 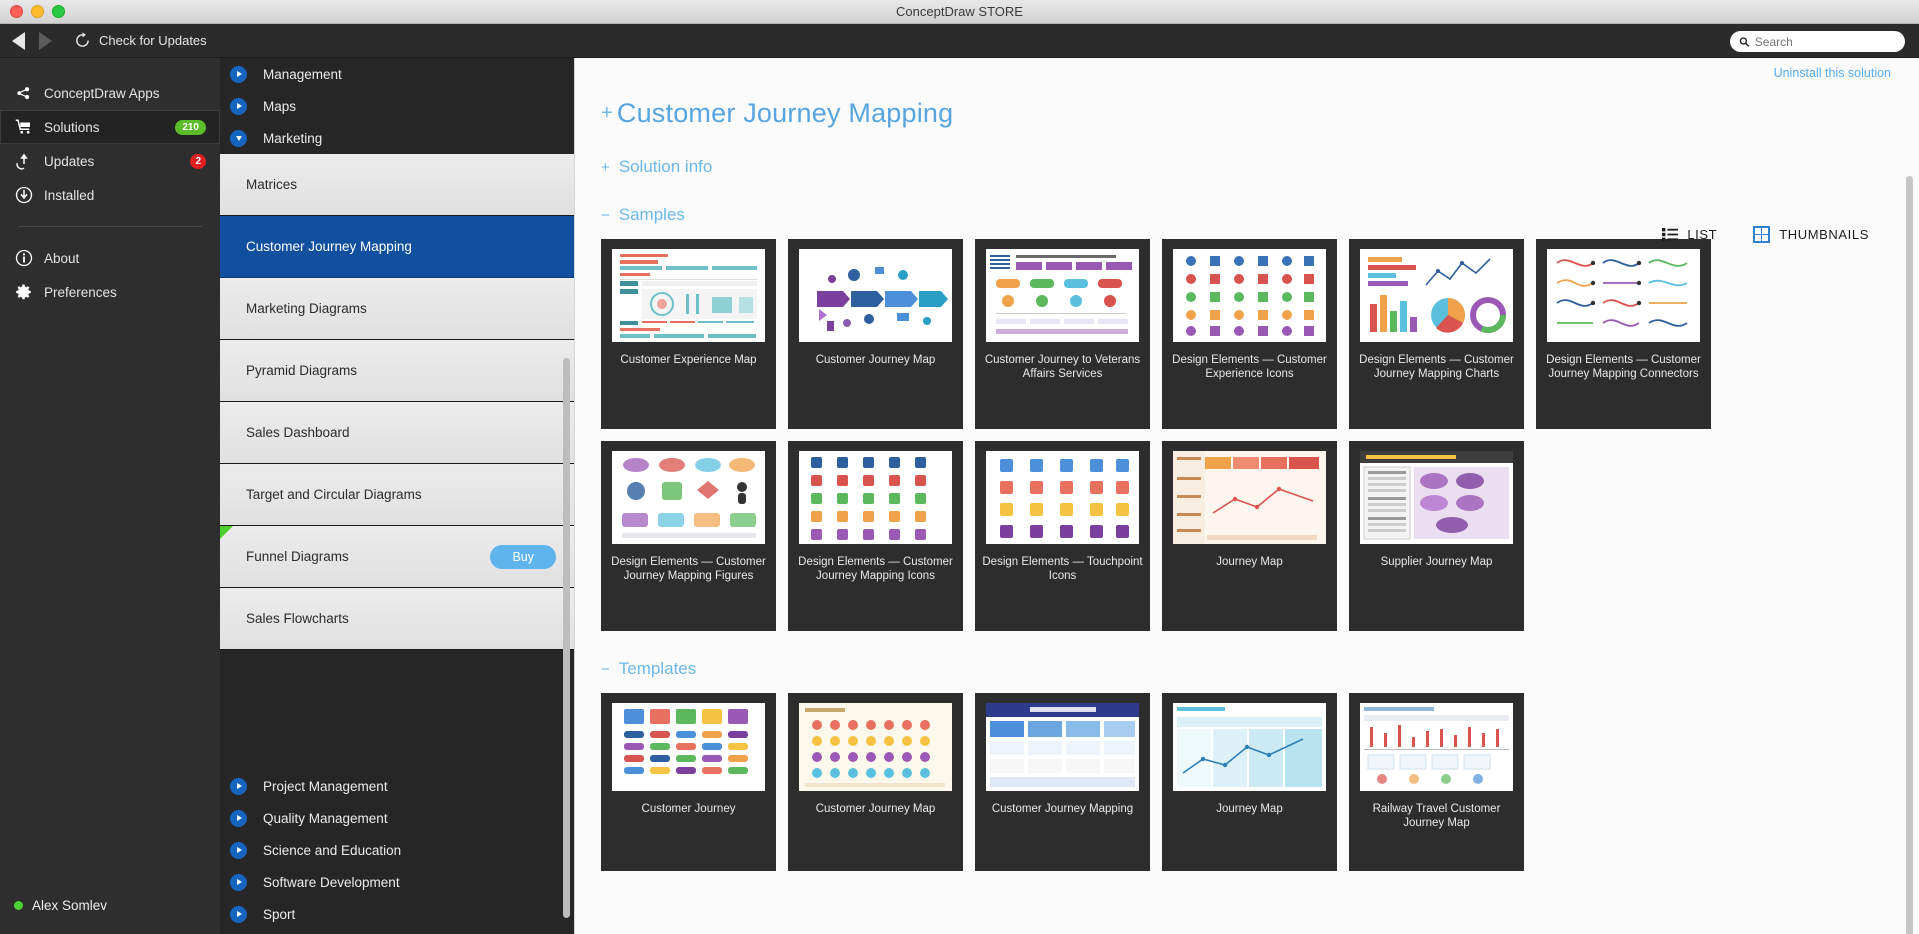 I want to click on category-panel-scrollbar, so click(x=566, y=638).